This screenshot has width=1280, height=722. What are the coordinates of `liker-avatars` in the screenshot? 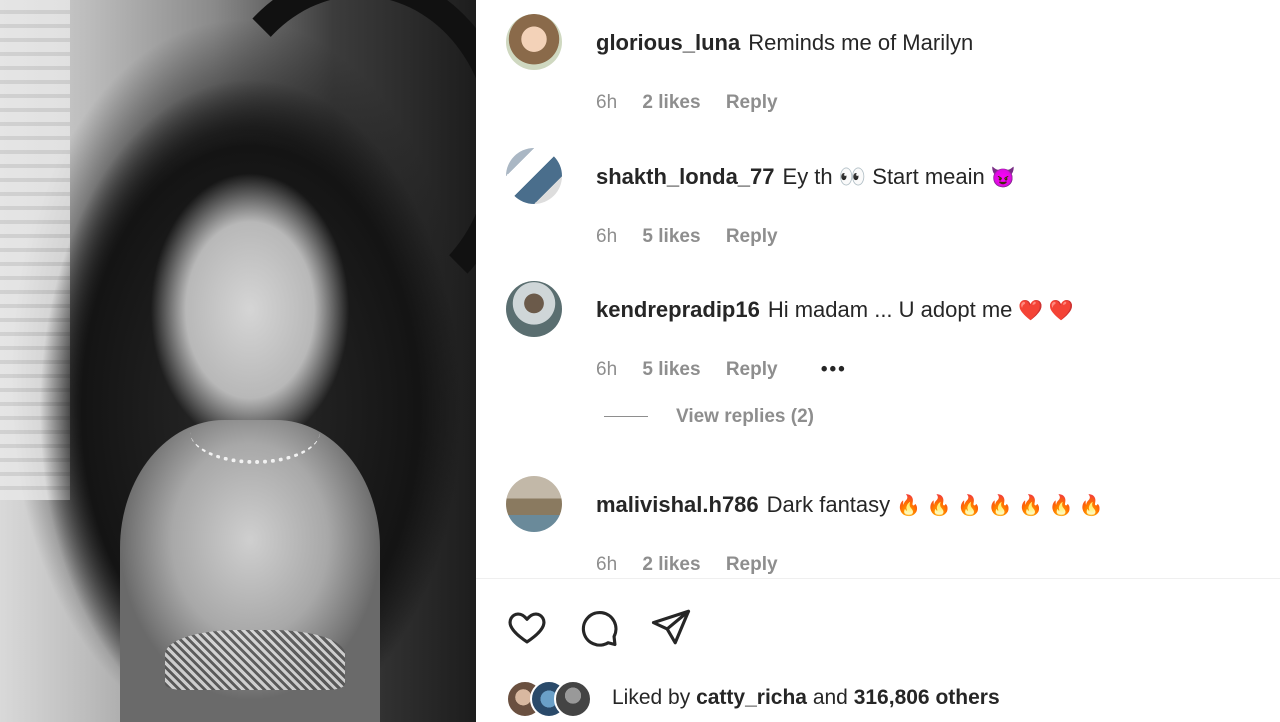 It's located at (554, 699).